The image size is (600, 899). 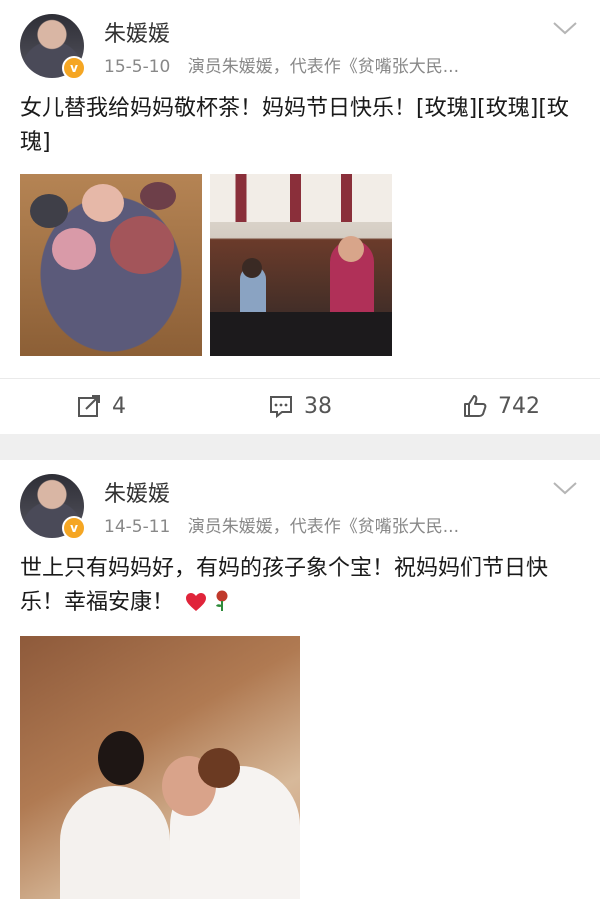 What do you see at coordinates (89, 406) in the screenshot?
I see `repost-icon` at bounding box center [89, 406].